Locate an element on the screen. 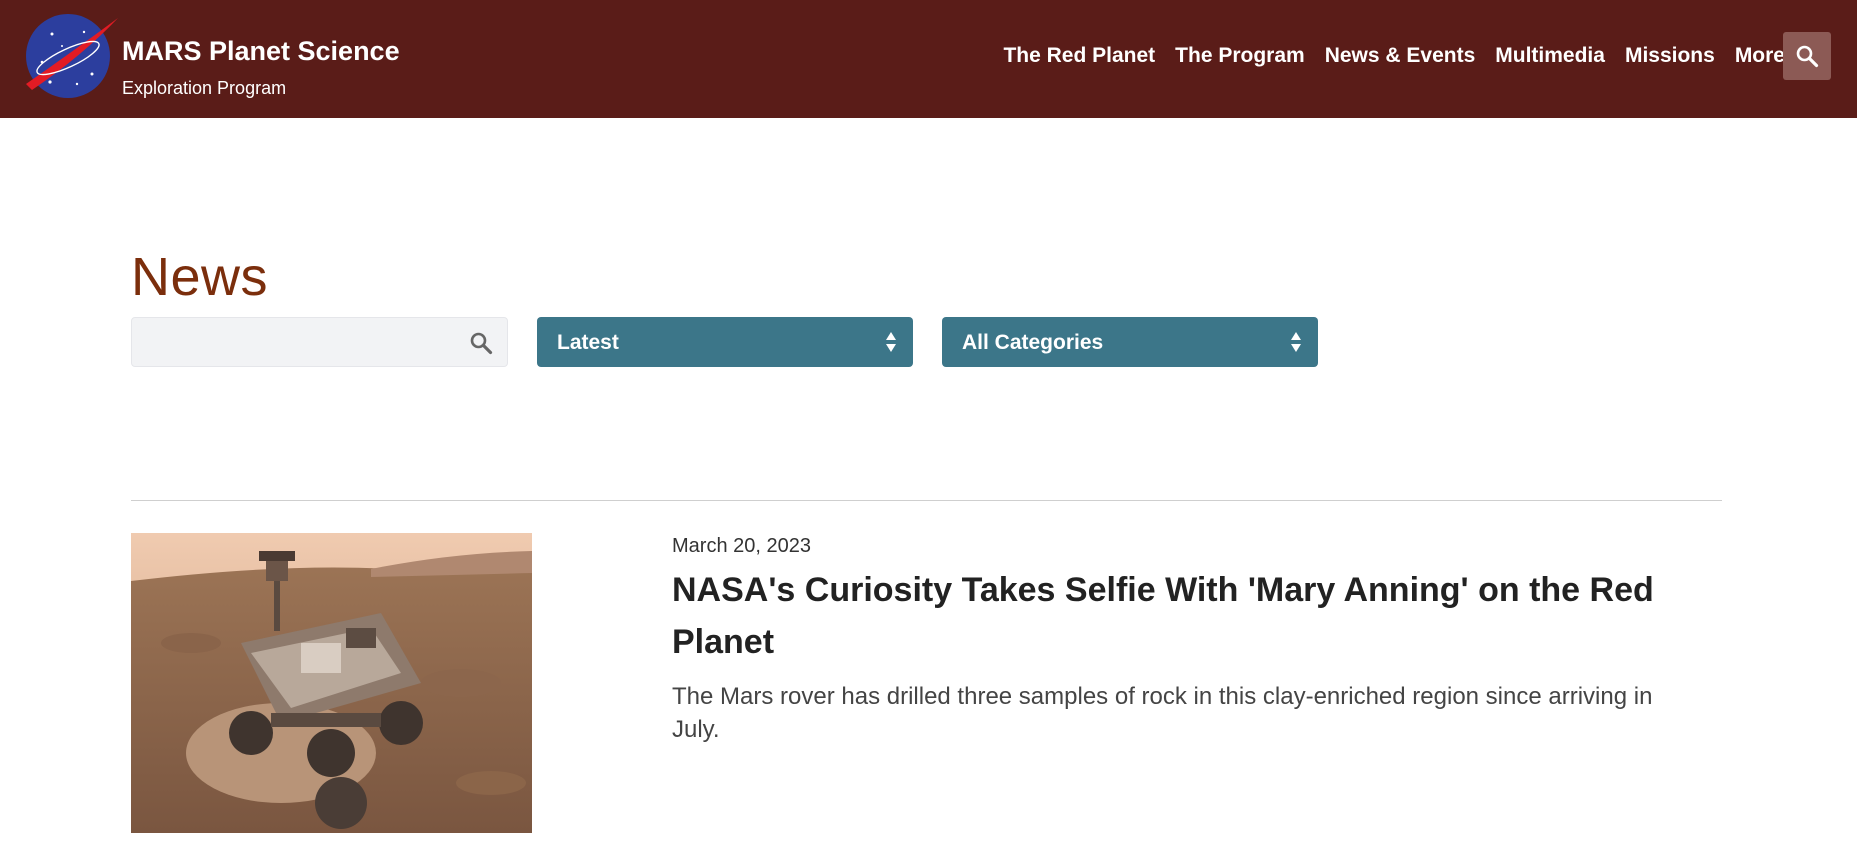  nav-item-more: More is located at coordinates (1760, 56).